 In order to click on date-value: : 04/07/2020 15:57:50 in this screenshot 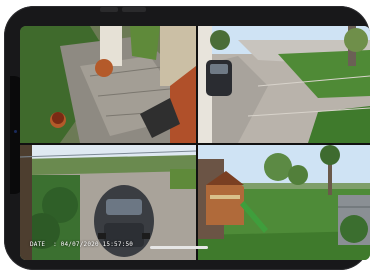, I will do `click(93, 244)`.